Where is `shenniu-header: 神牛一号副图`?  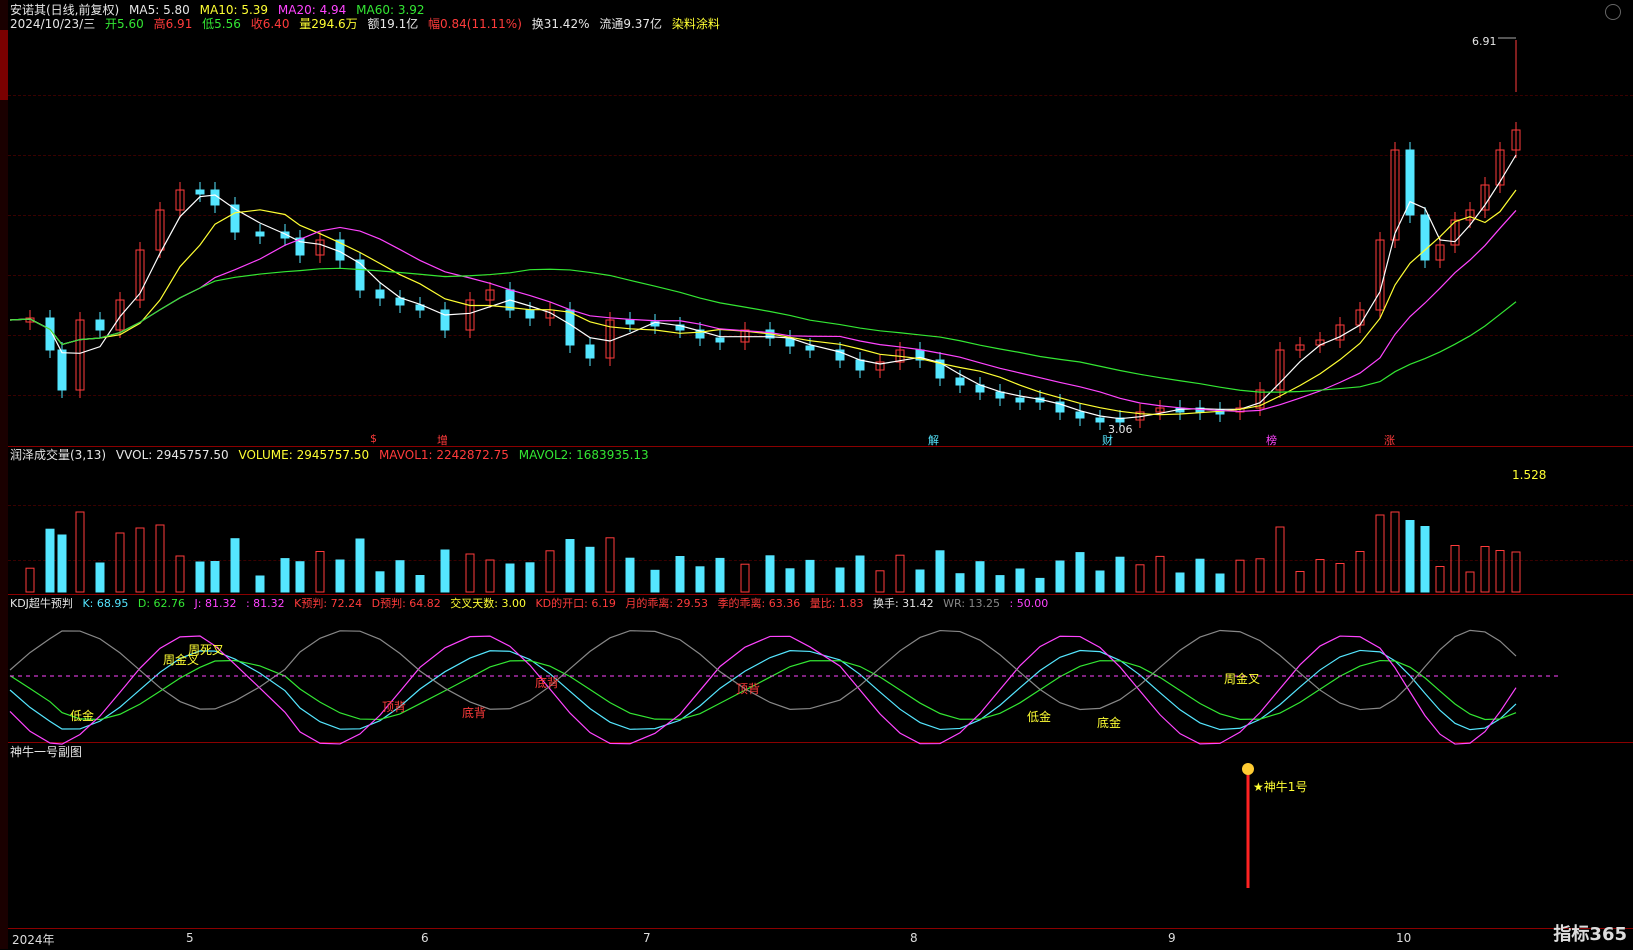 shenniu-header: 神牛一号副图 is located at coordinates (49, 752).